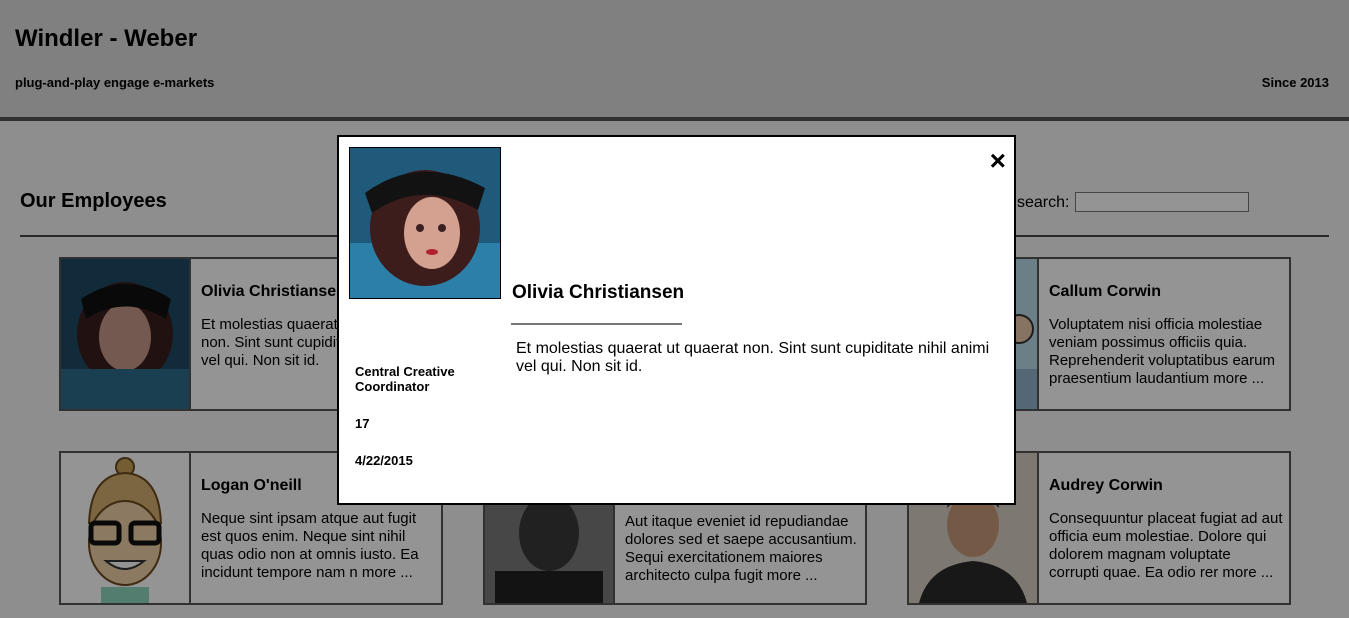 This screenshot has height=618, width=1349. Describe the element at coordinates (596, 324) in the screenshot. I see `modal-divider` at that location.